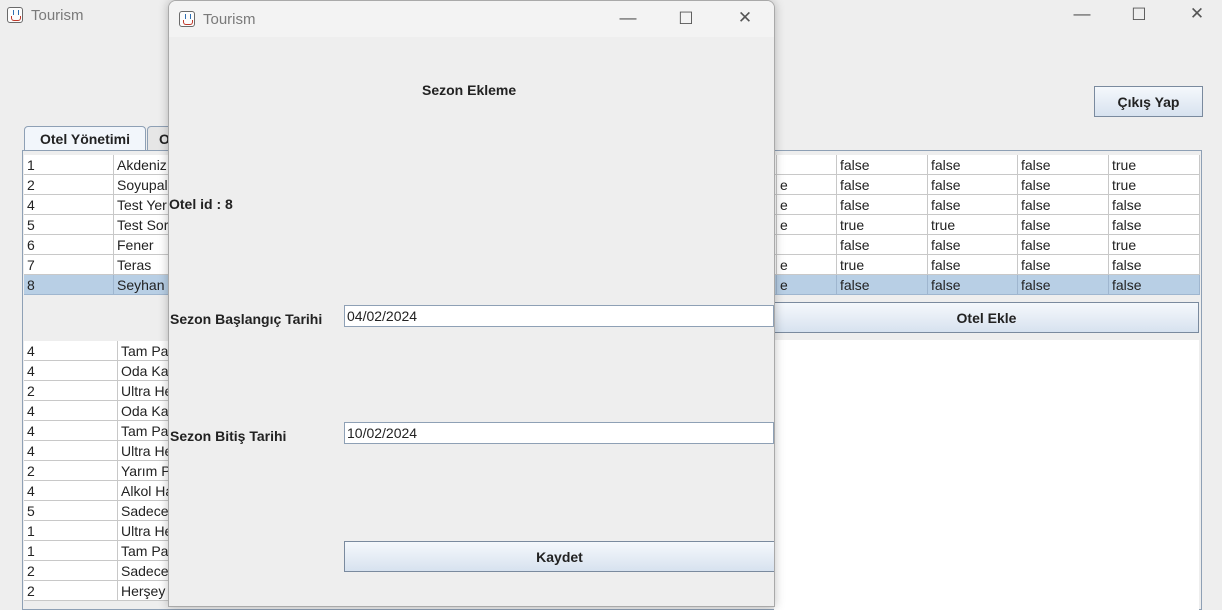 This screenshot has height=610, width=1222. I want to click on dialog-title: Tourism, so click(229, 19).